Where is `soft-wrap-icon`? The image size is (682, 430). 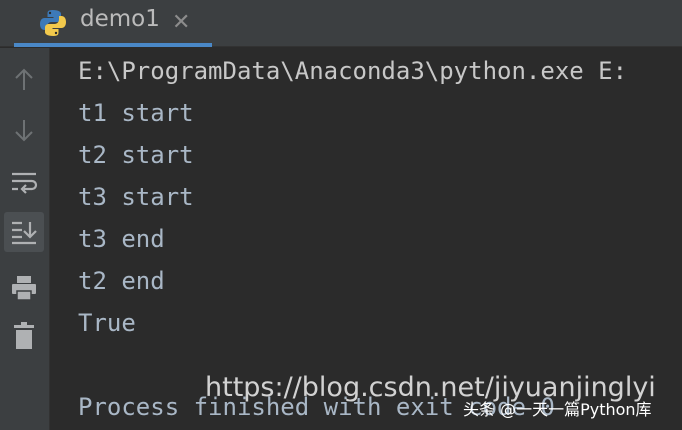
soft-wrap-icon is located at coordinates (24, 182).